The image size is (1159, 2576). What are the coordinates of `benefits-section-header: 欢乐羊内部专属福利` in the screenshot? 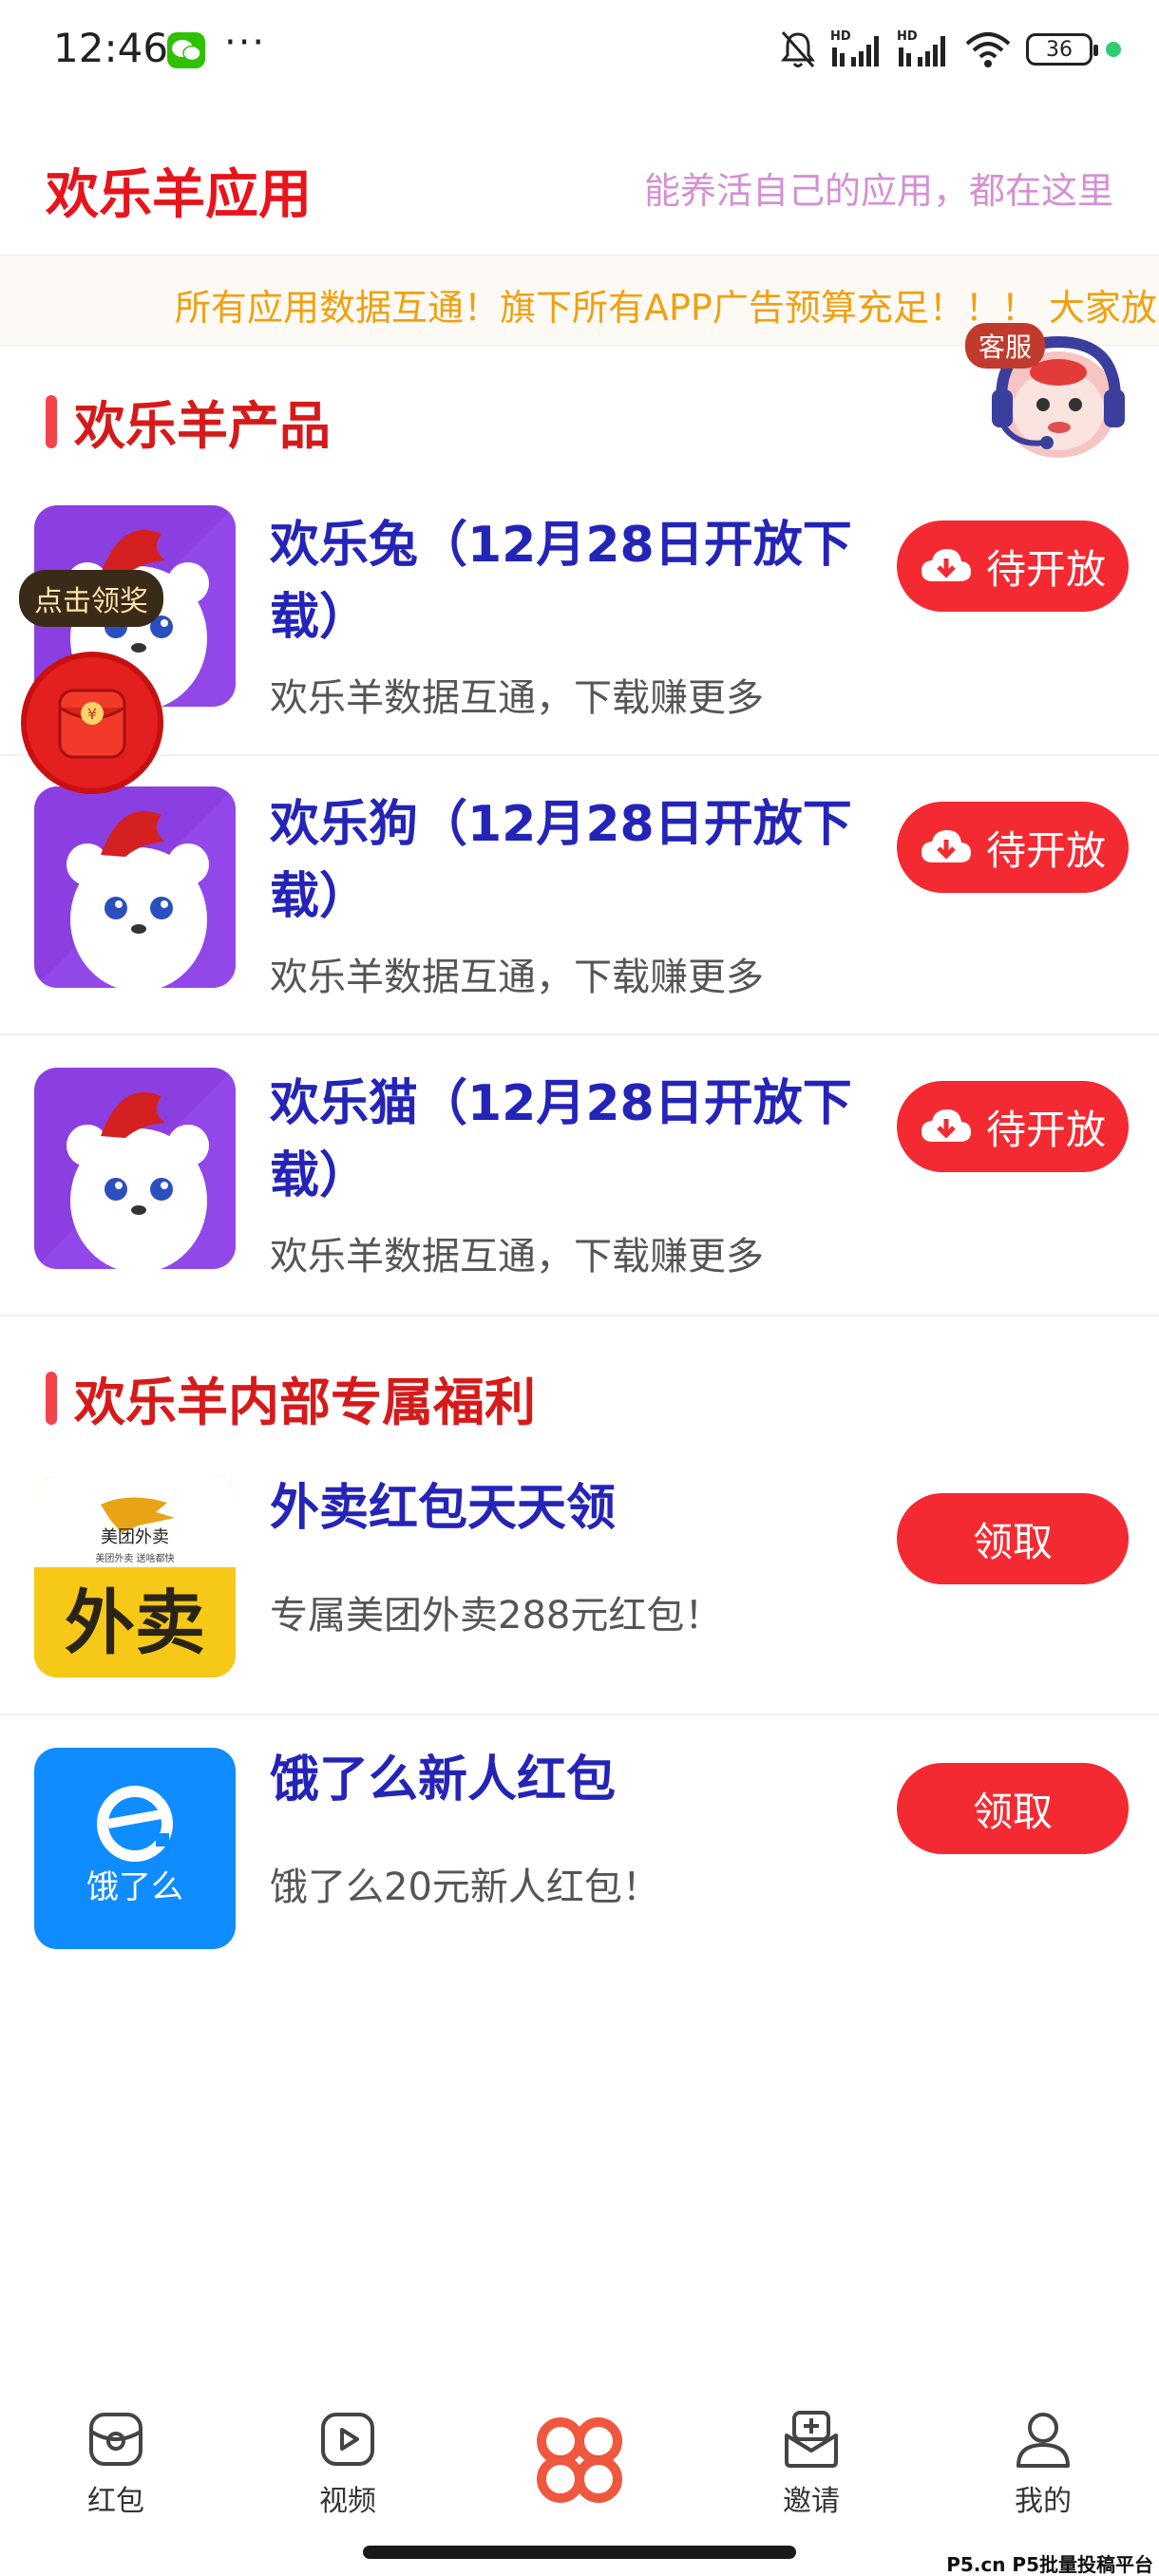 It's located at (291, 1397).